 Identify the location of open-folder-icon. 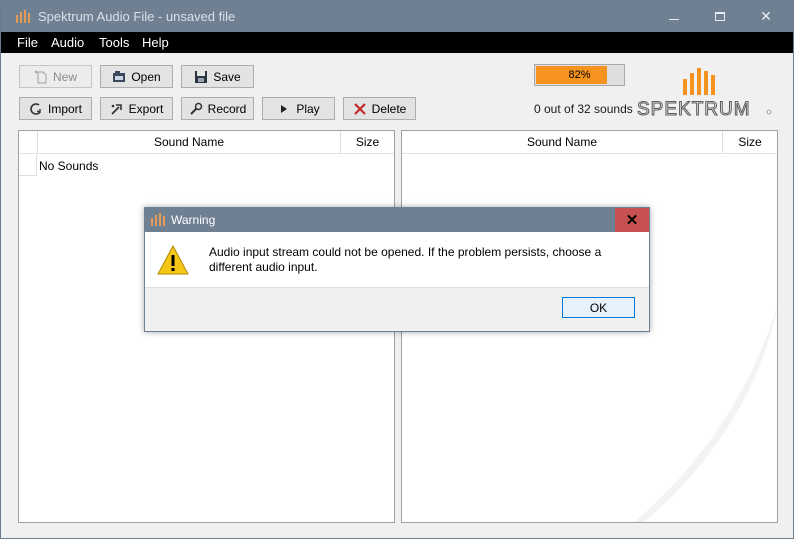
(119, 77).